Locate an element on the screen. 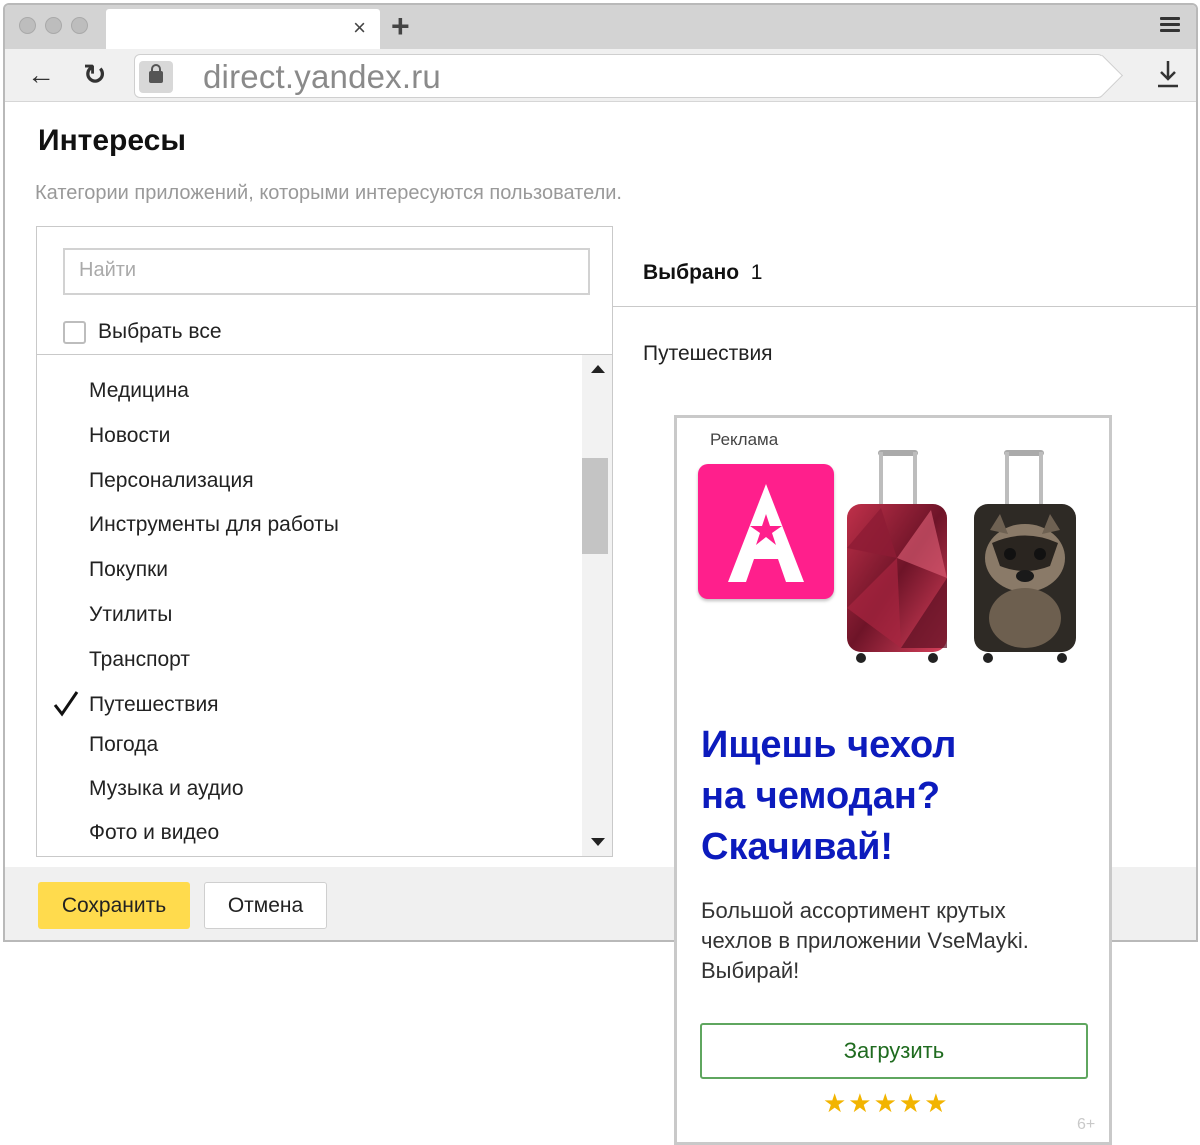 This screenshot has width=1200, height=1145. scroll-down-arrow-icon is located at coordinates (598, 842).